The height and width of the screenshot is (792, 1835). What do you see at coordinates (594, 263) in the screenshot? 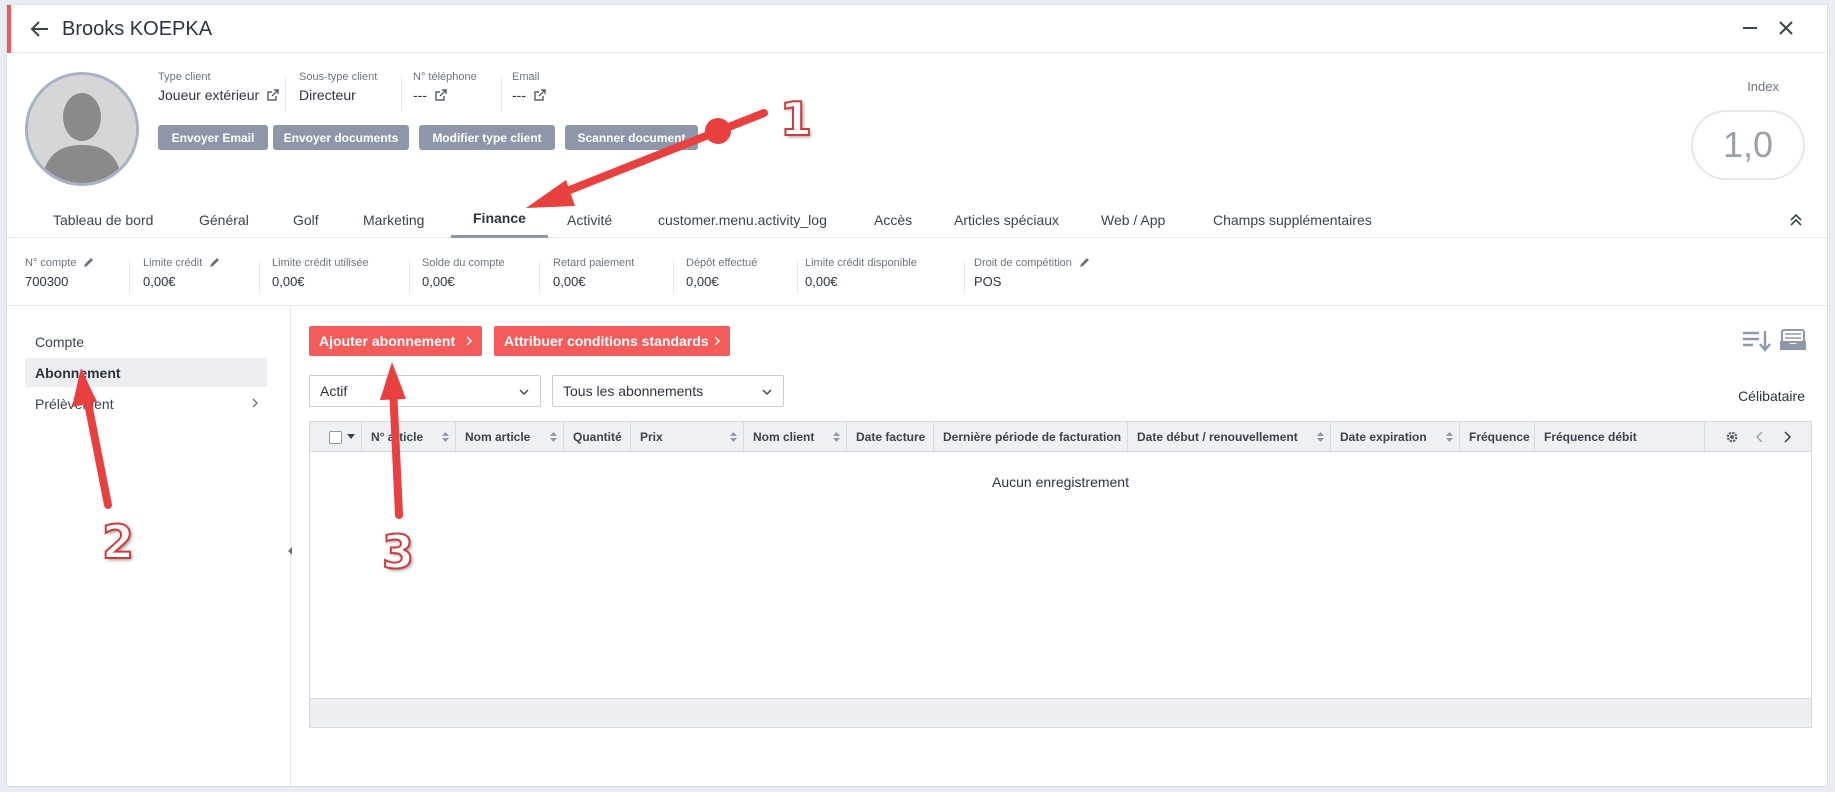
I see `stat-label: Retard paiement` at bounding box center [594, 263].